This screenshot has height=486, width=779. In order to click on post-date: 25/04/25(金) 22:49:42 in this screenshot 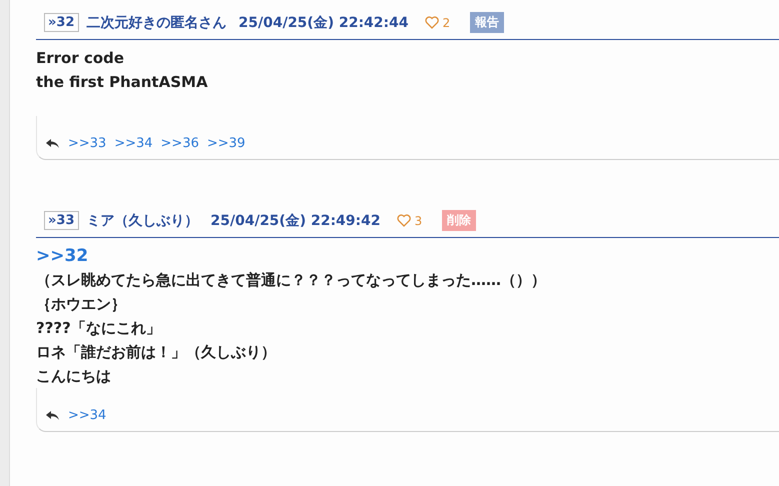, I will do `click(295, 221)`.